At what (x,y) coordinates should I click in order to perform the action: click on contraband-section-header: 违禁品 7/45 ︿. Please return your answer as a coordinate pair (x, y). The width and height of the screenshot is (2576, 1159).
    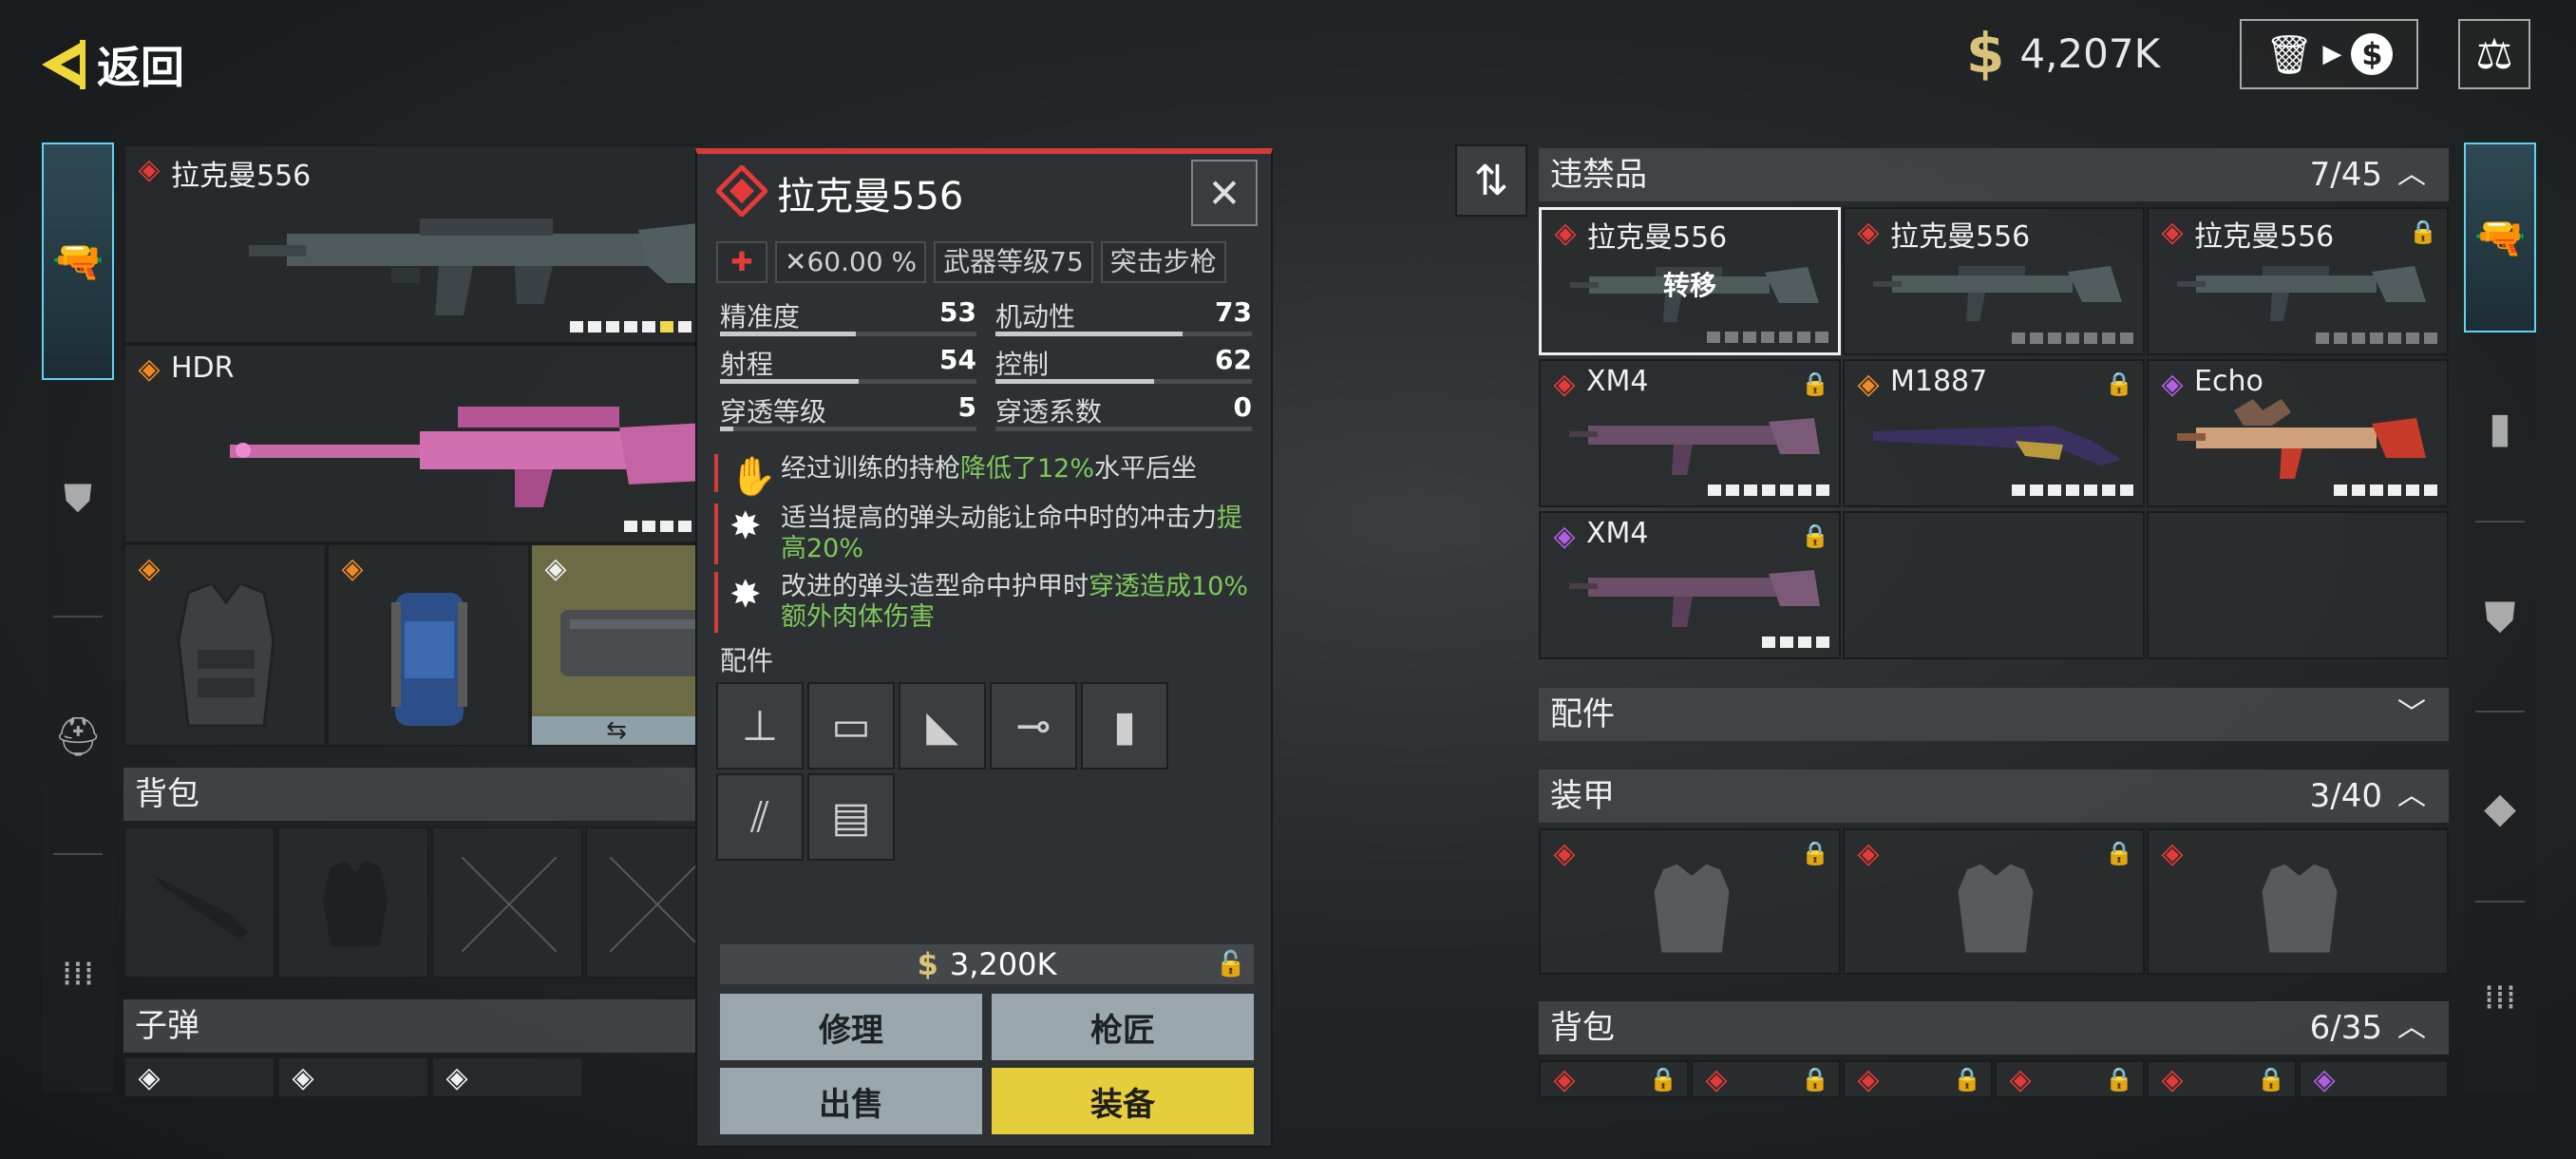
    Looking at the image, I should click on (1994, 174).